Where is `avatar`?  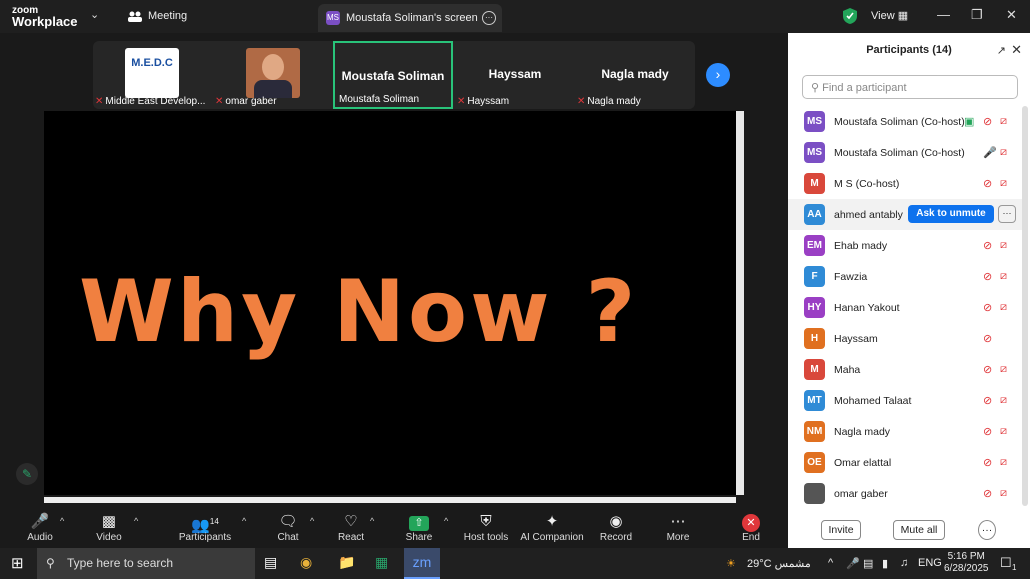 avatar is located at coordinates (814, 493).